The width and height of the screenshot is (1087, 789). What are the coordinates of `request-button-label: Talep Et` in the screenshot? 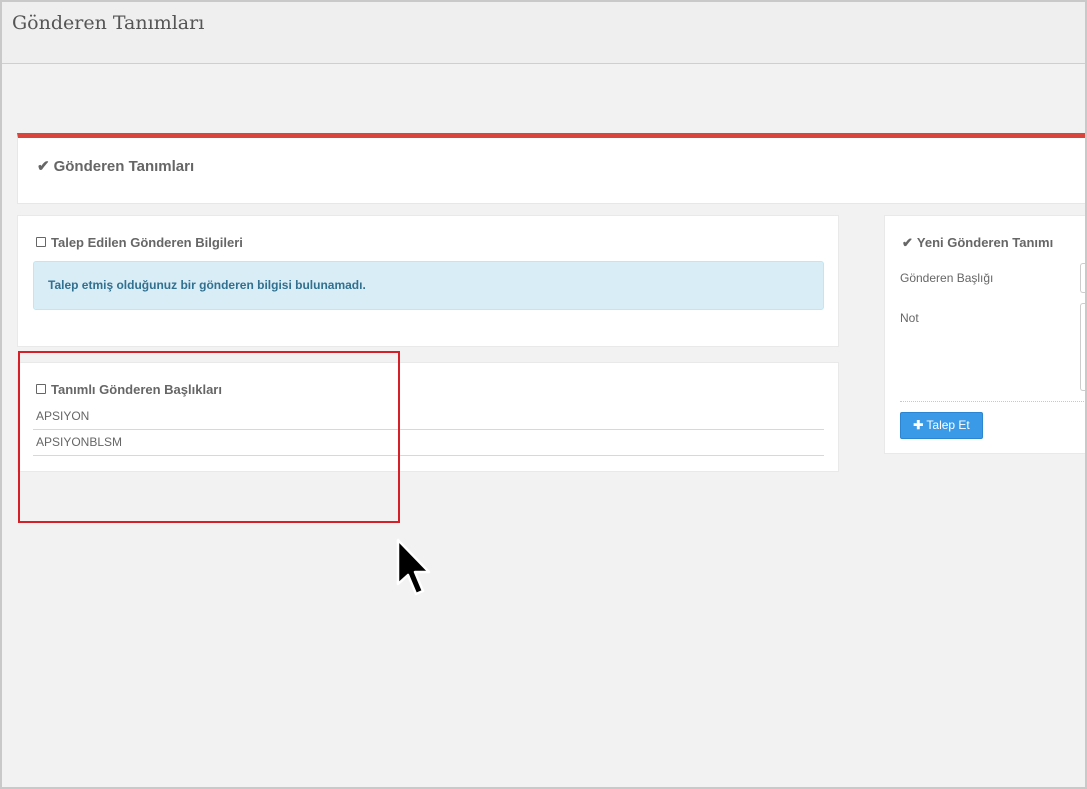 It's located at (948, 425).